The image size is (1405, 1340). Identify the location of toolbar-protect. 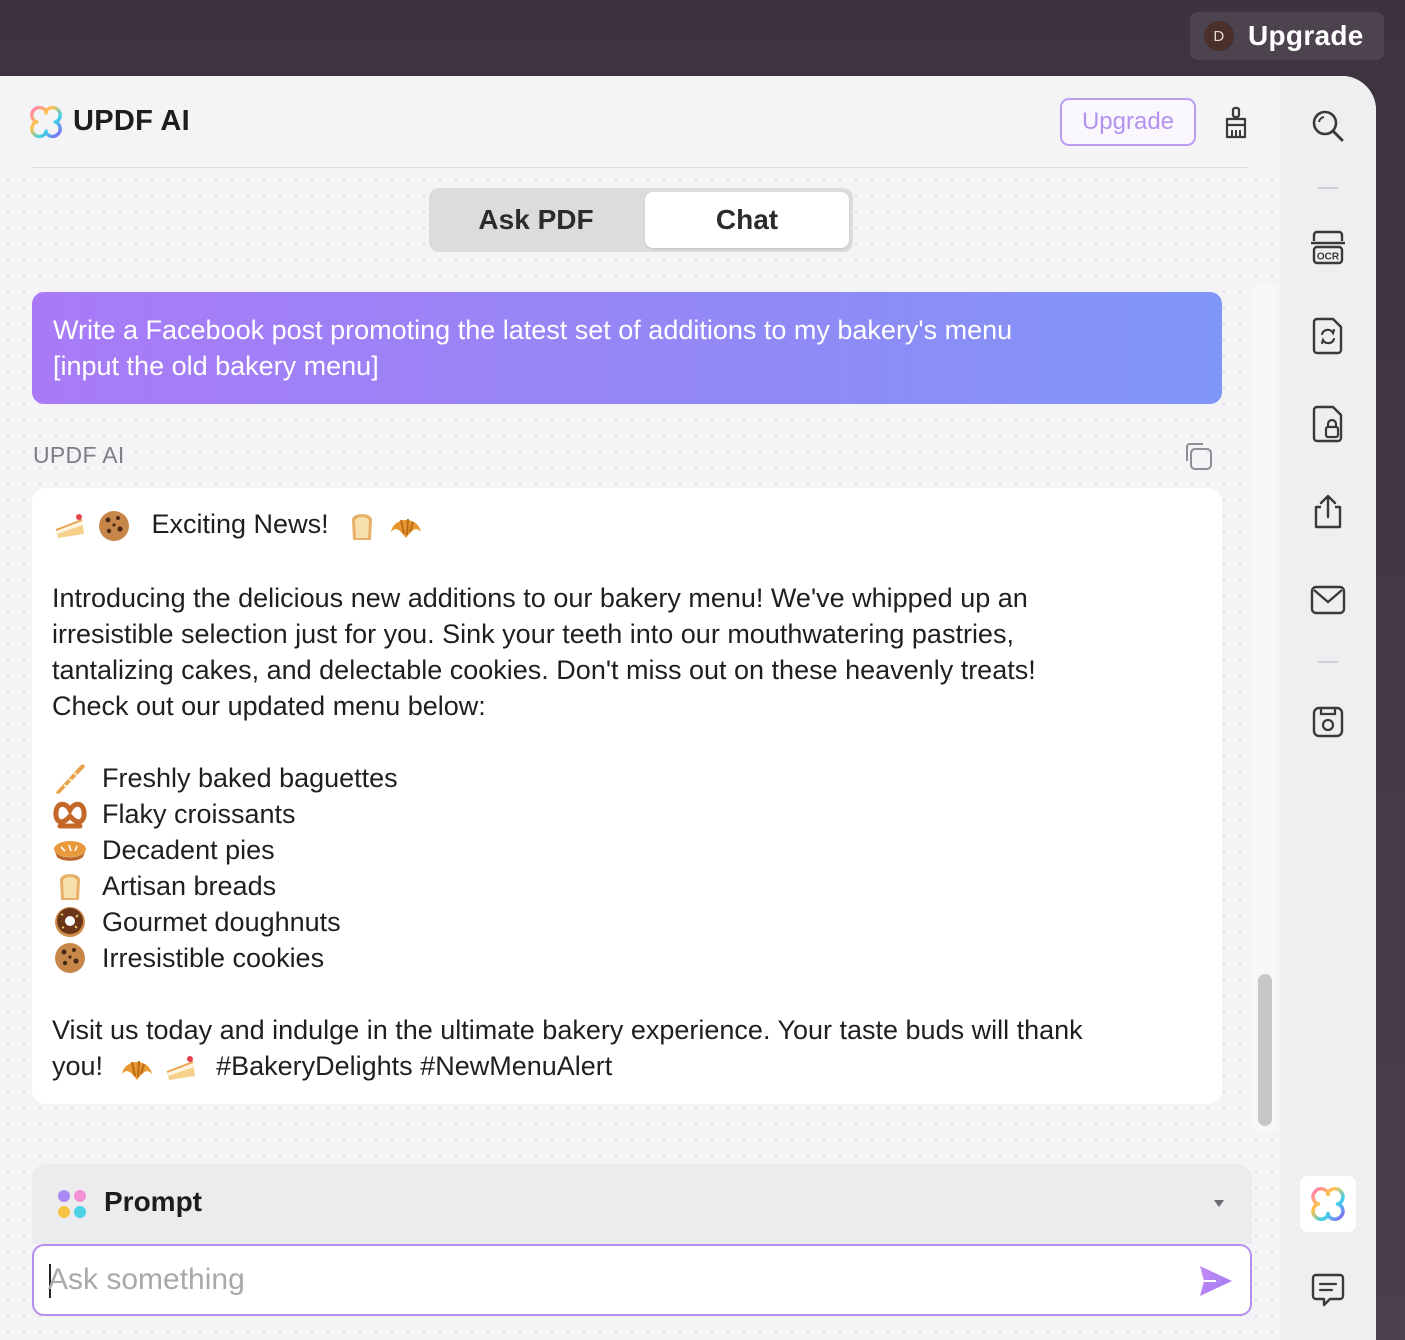
(1328, 424).